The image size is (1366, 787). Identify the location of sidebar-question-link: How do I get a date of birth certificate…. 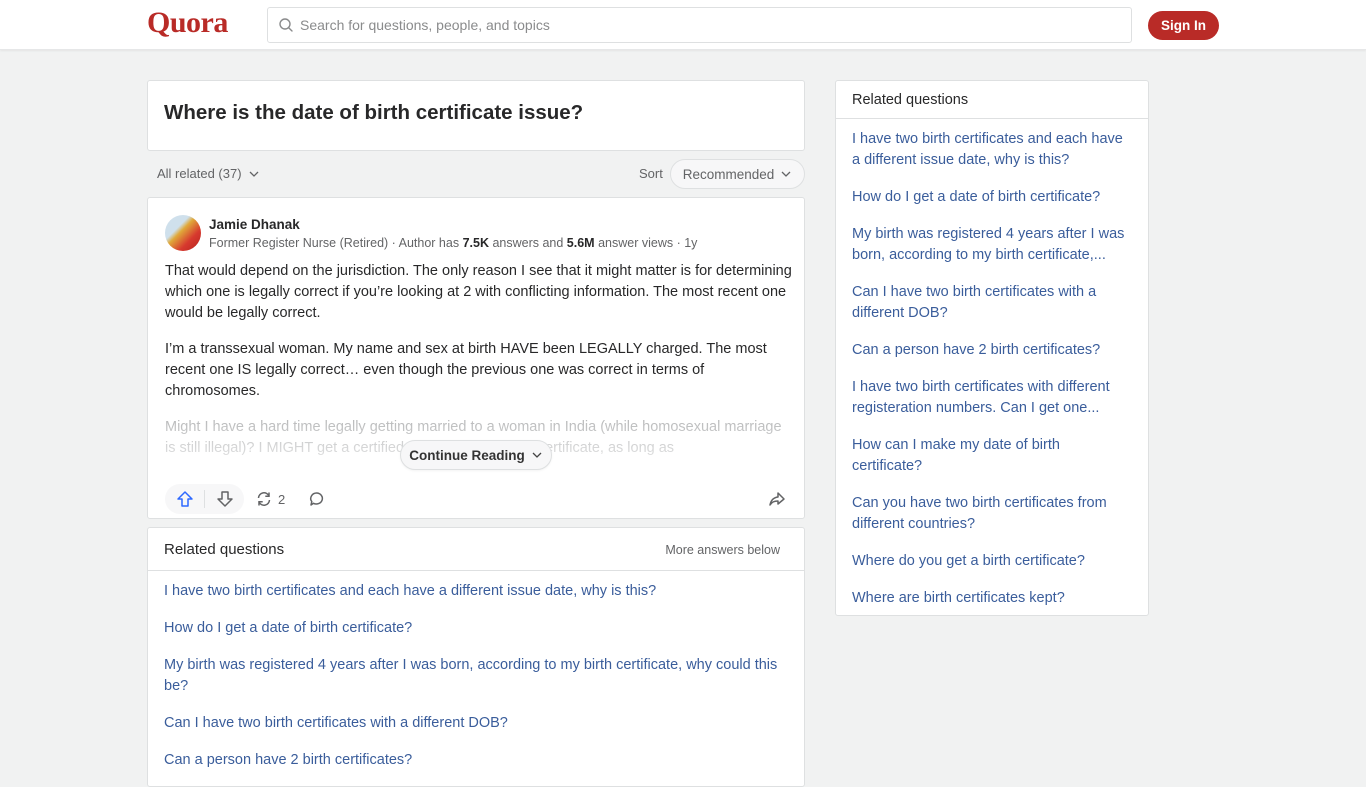
(992, 197).